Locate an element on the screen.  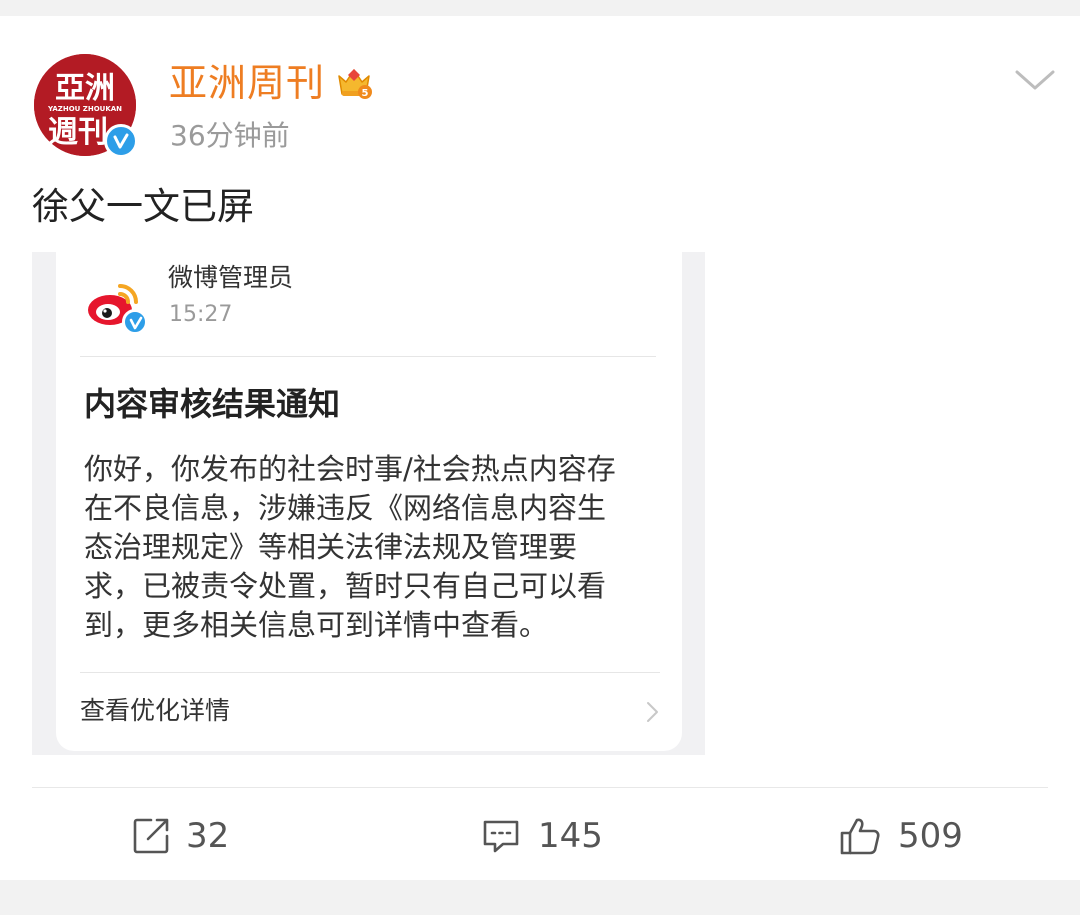
logo-text-top: 亞洲 is located at coordinates (85, 88).